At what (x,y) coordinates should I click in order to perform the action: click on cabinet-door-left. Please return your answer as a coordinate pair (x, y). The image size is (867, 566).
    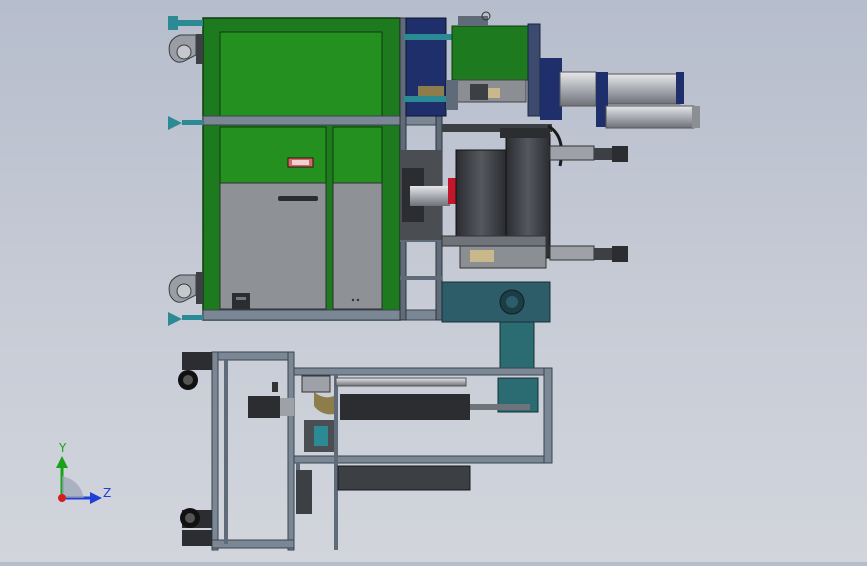
    Looking at the image, I should click on (273, 246).